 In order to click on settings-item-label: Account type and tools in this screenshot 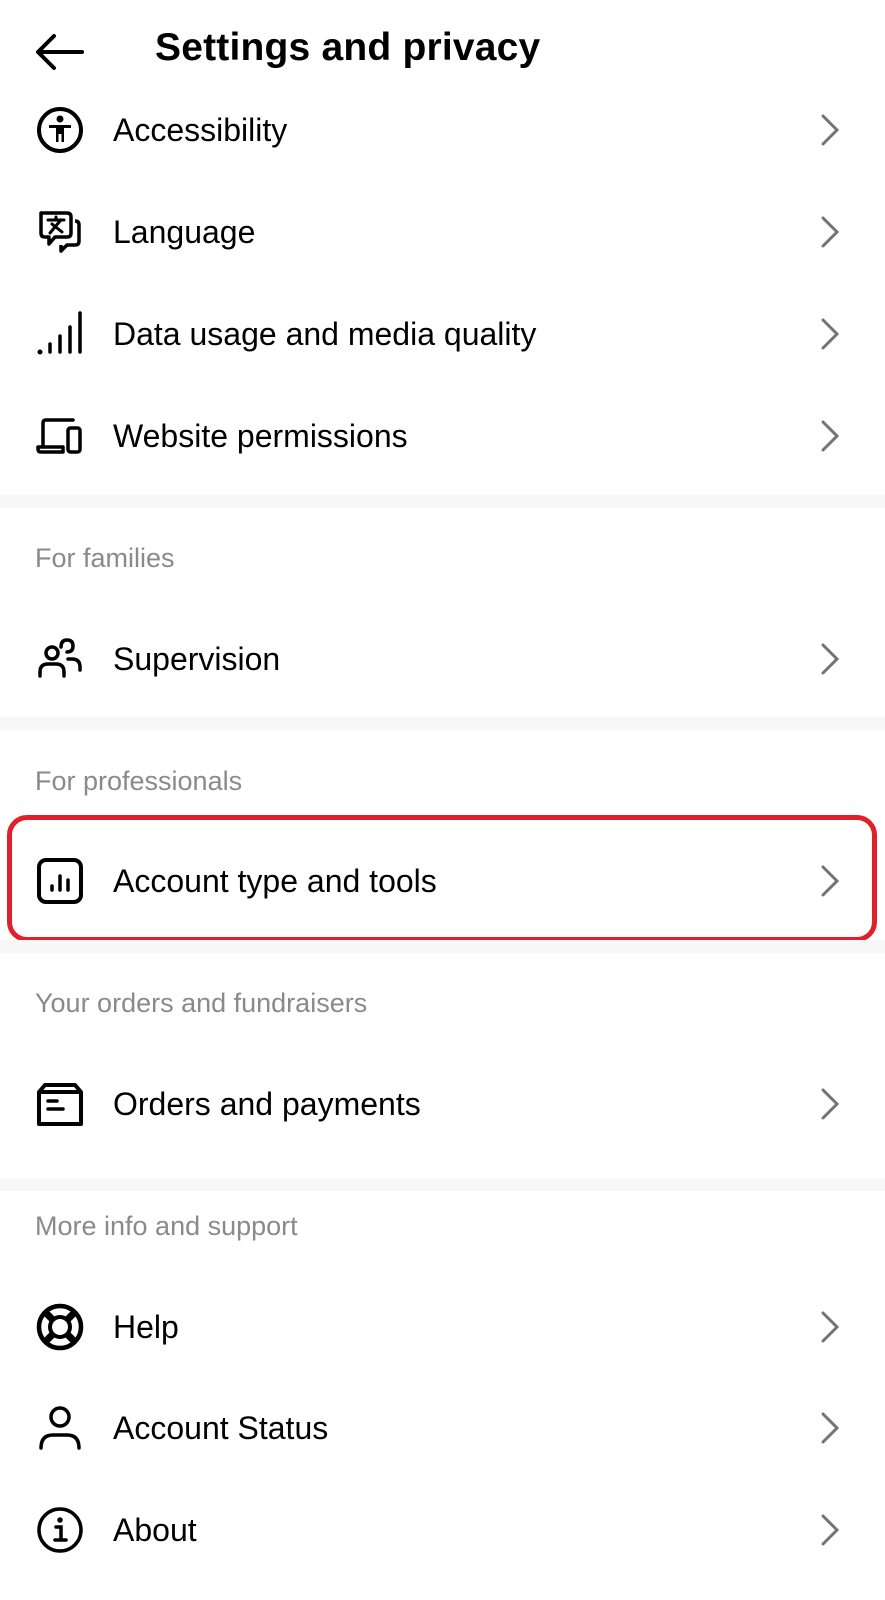, I will do `click(275, 880)`.